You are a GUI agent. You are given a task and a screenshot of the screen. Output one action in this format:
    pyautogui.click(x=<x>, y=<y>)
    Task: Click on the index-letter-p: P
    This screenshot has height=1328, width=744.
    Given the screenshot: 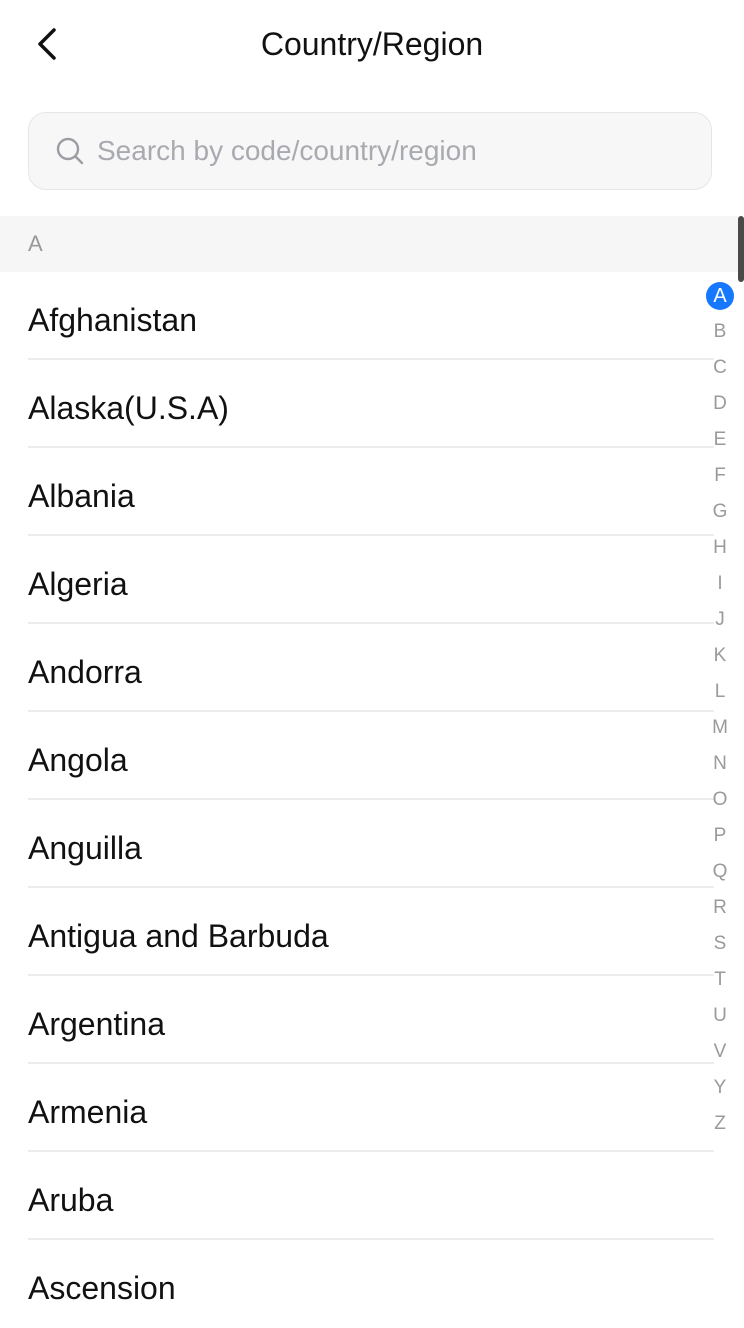 What is the action you would take?
    pyautogui.click(x=720, y=836)
    